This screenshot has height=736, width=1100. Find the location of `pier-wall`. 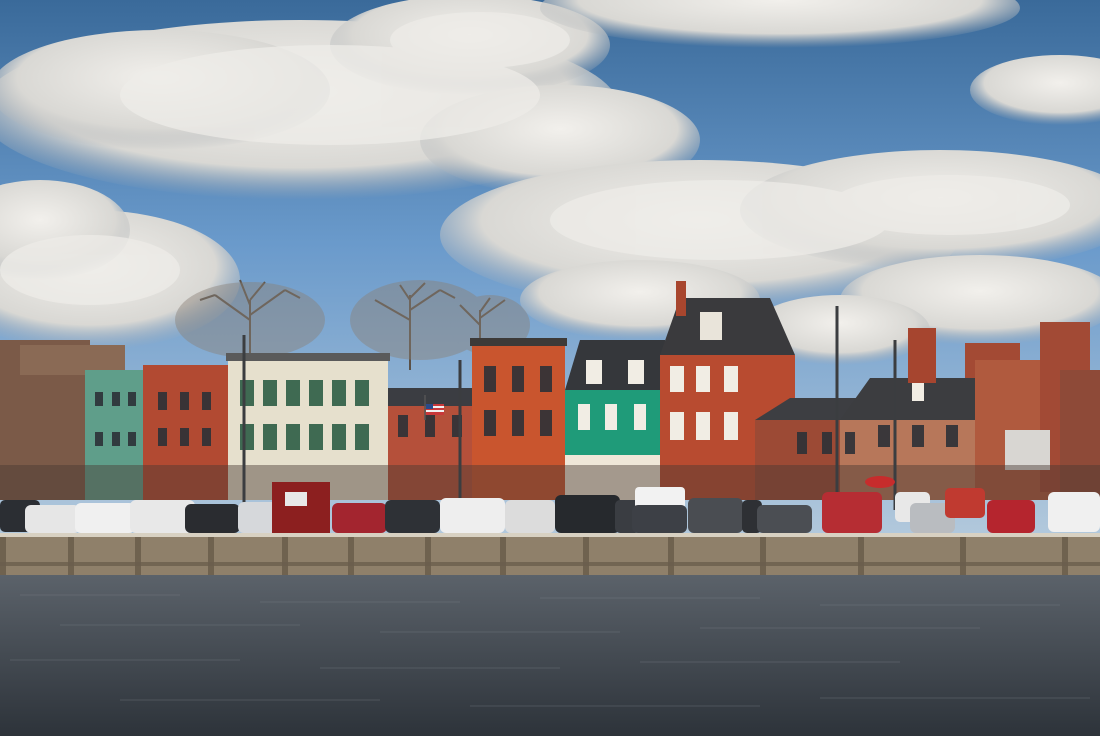

pier-wall is located at coordinates (550, 556).